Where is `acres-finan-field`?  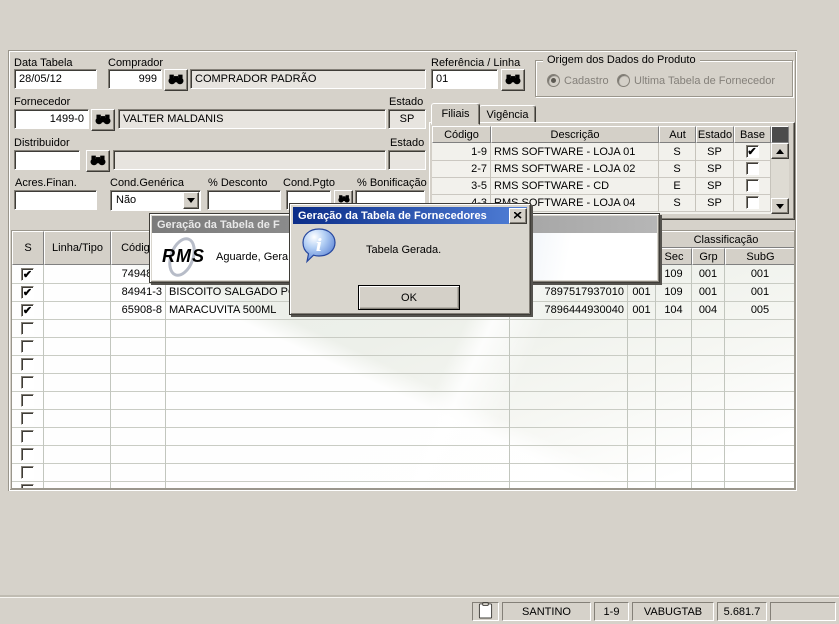
acres-finan-field is located at coordinates (55, 200).